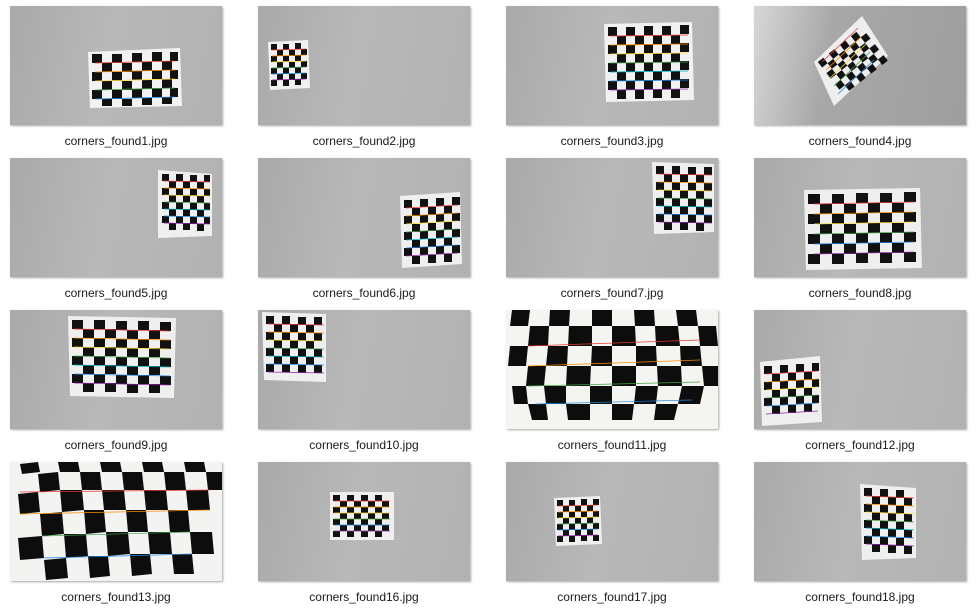 This screenshot has height=608, width=978. I want to click on file-tile-corners-found3: corners_found3.jpg, so click(630, 80).